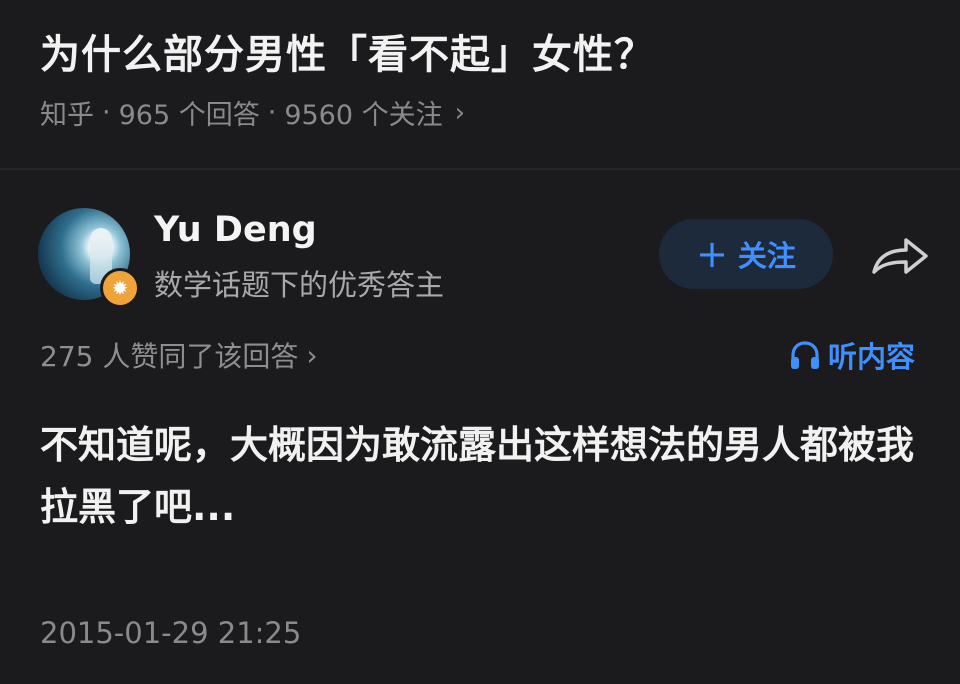 The height and width of the screenshot is (684, 960). I want to click on author-bio: 数学话题下的优秀答主, so click(299, 285).